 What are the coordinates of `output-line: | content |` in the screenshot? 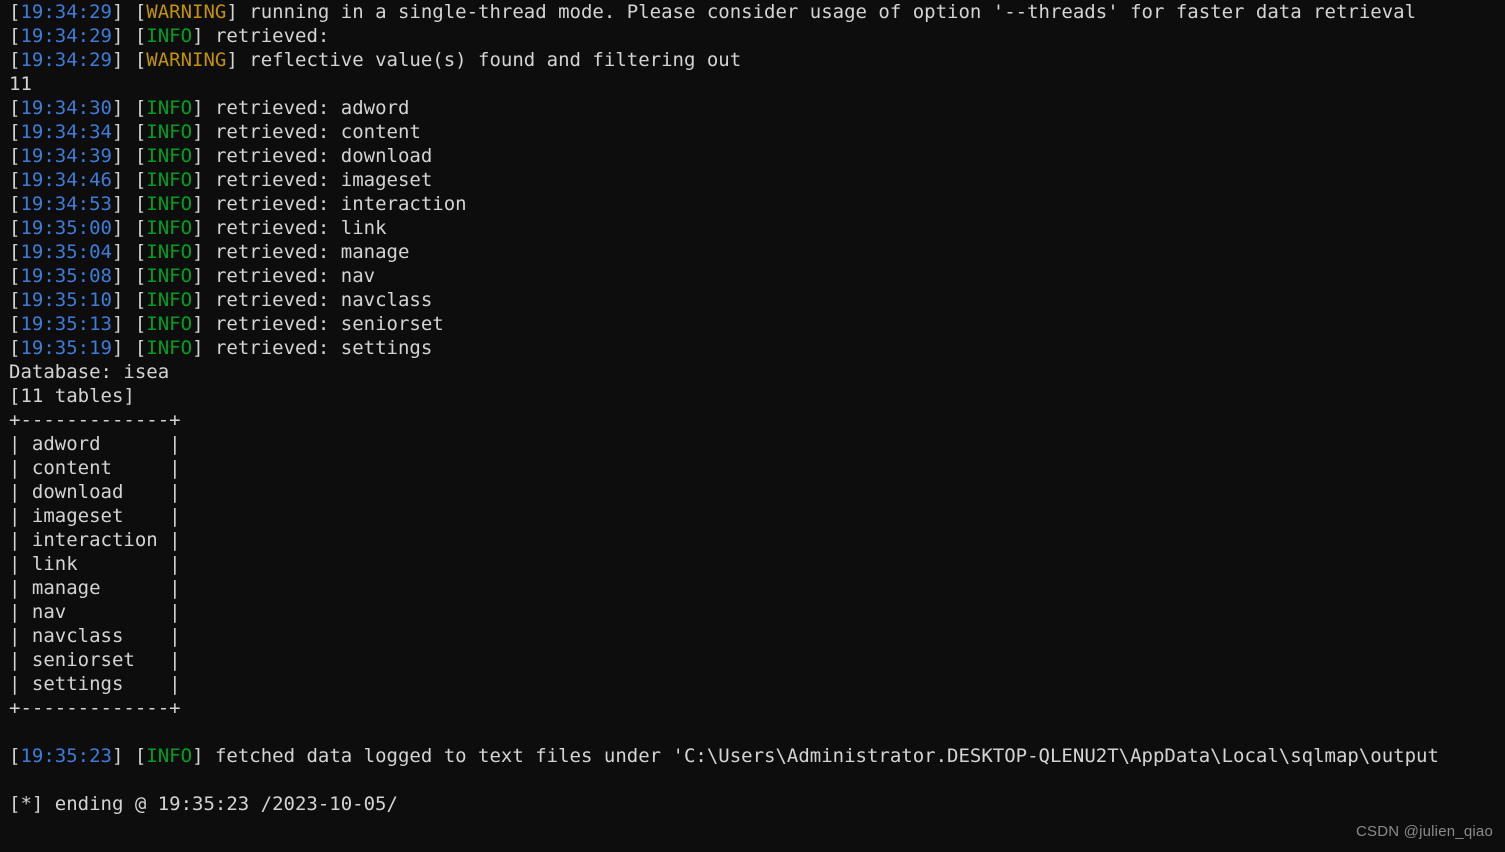 It's located at (752, 468).